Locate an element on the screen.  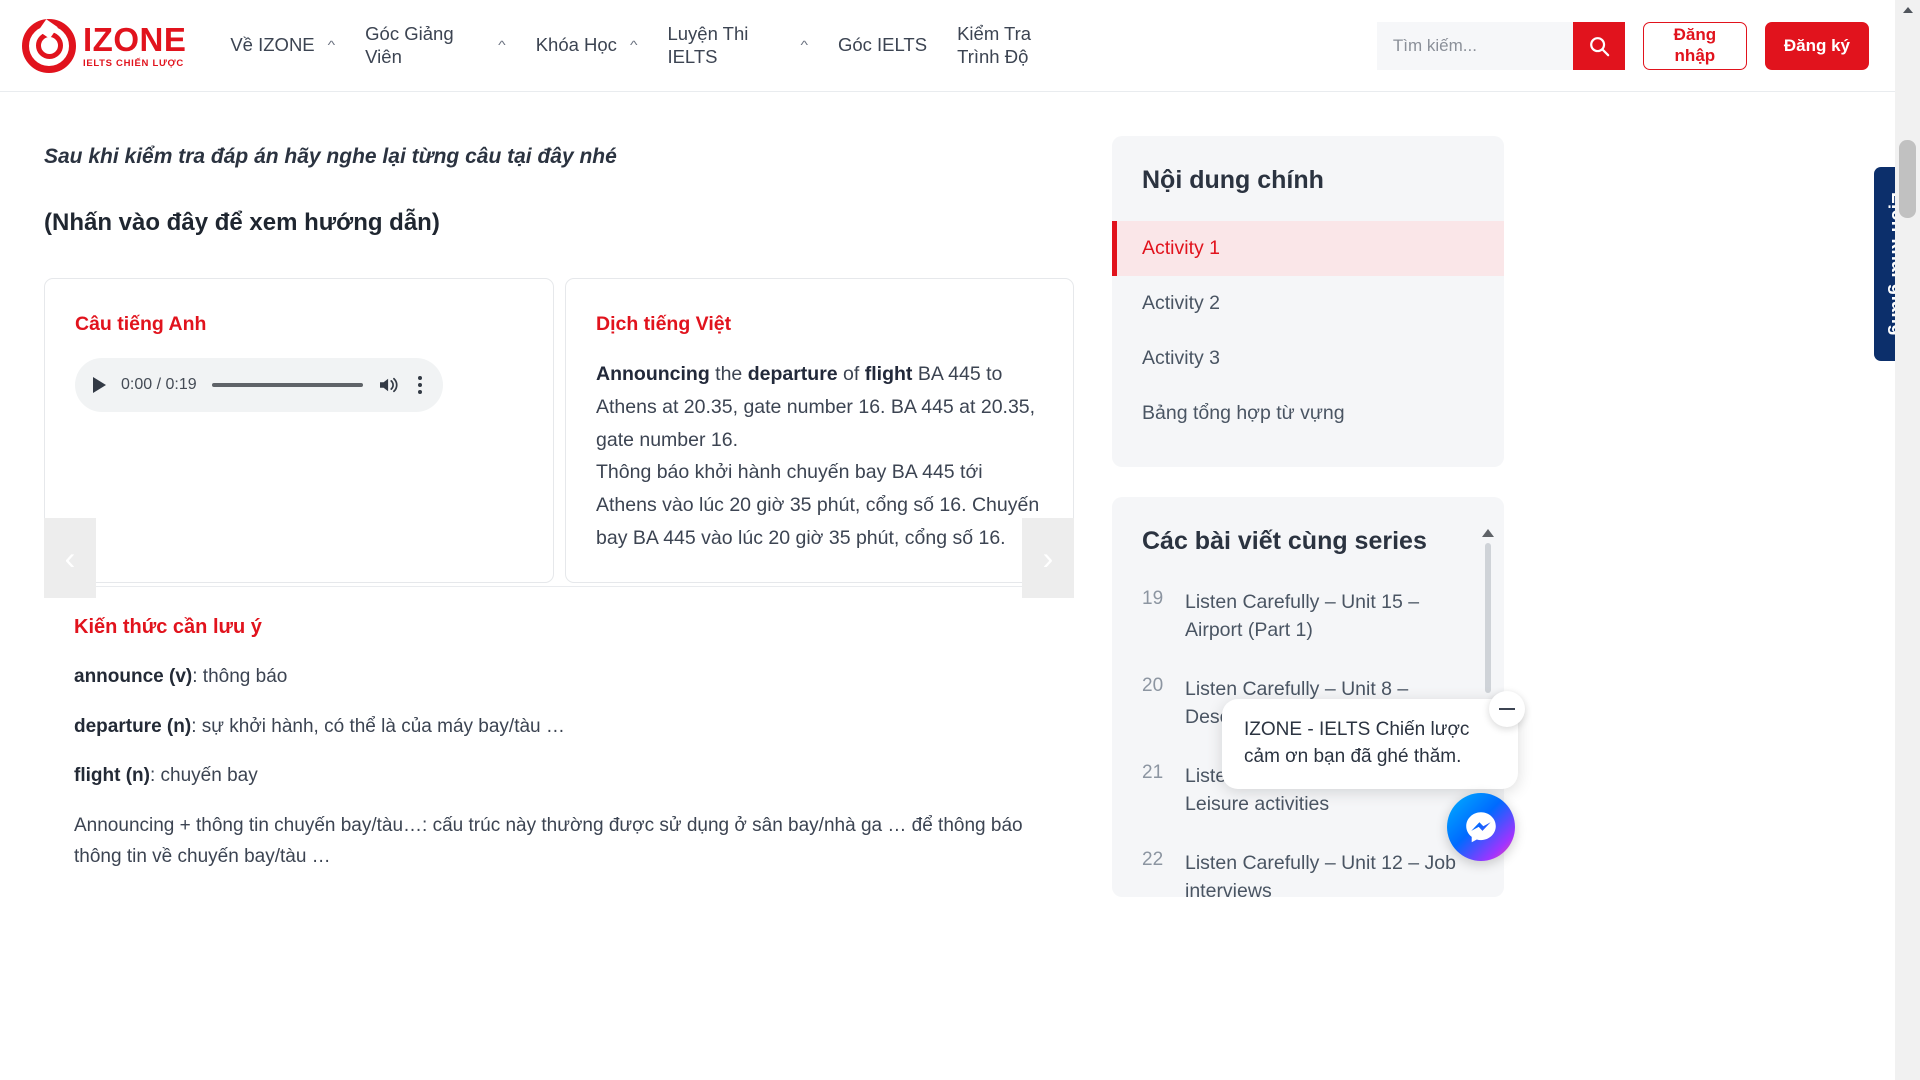
english-sentence-card: Câu tiếng Anh 0:00 / 0:19 is located at coordinates (299, 430).